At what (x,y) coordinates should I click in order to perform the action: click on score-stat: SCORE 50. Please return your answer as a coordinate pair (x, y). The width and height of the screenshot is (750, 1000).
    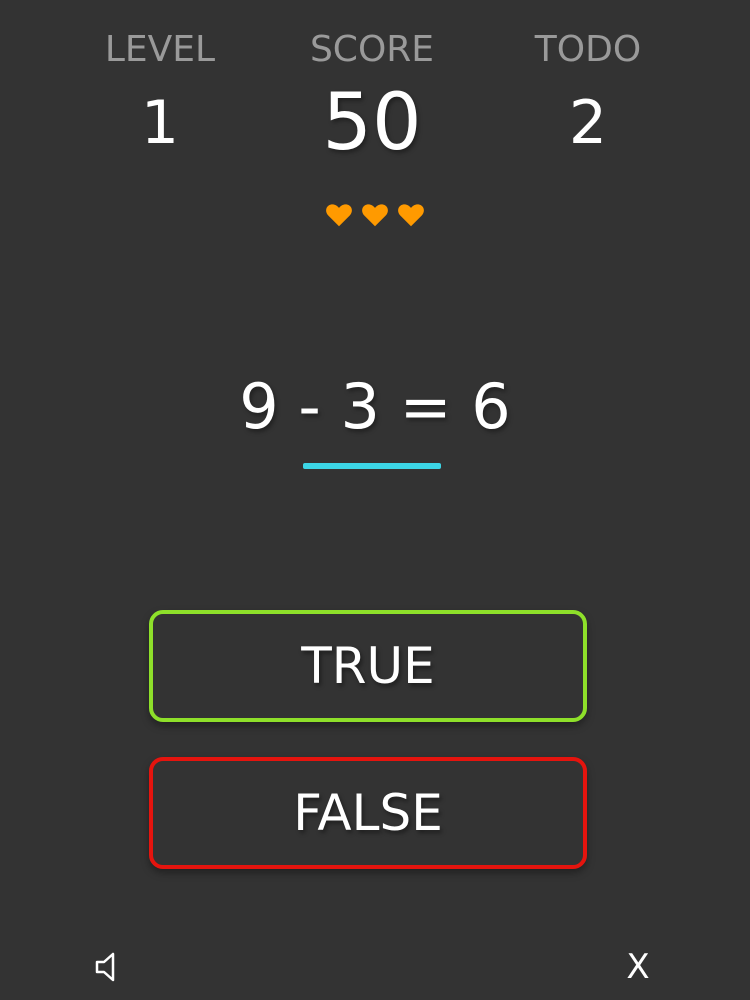
    Looking at the image, I should click on (372, 98).